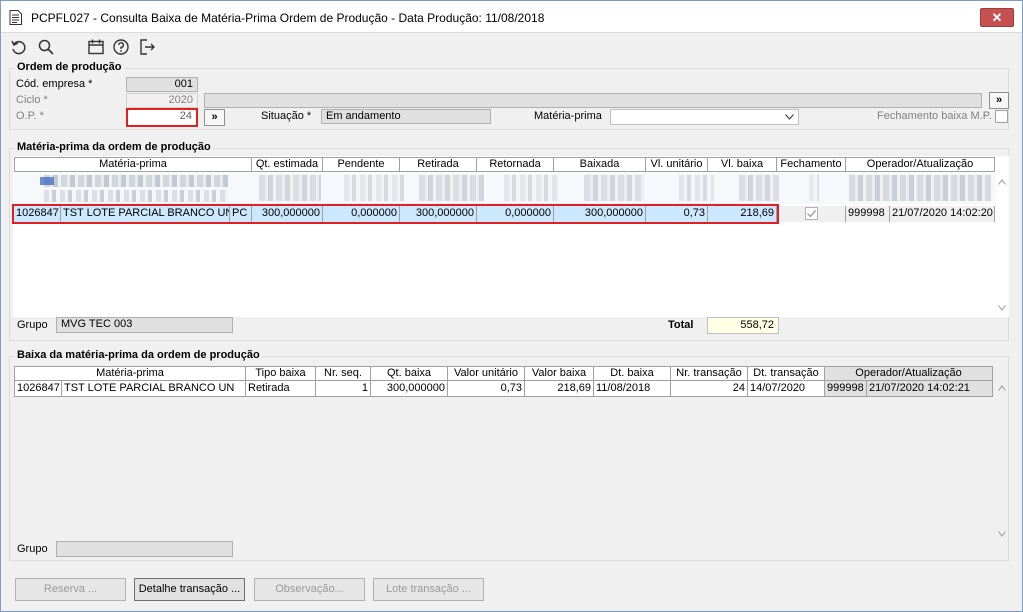 The height and width of the screenshot is (612, 1023). I want to click on col-b-dt-transacao: Dt. transação, so click(786, 373).